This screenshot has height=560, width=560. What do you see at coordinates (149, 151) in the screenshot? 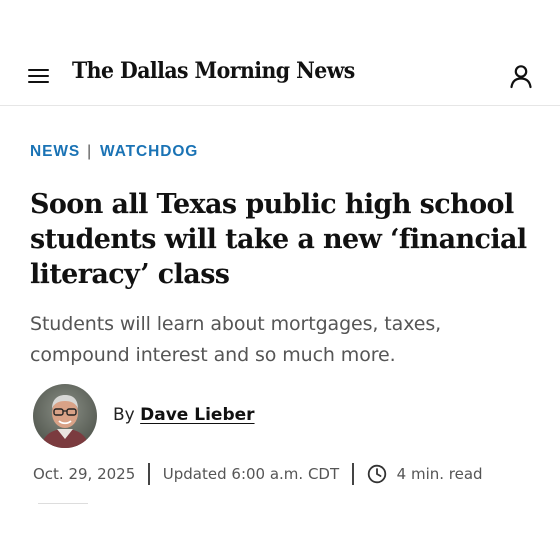
I see `section-link-watchdog: WATCHDOG` at bounding box center [149, 151].